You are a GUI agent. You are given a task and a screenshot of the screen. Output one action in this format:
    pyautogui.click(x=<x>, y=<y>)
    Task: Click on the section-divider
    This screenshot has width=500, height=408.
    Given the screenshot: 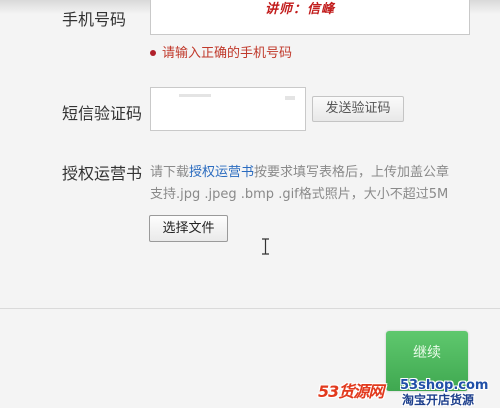 What is the action you would take?
    pyautogui.click(x=250, y=308)
    